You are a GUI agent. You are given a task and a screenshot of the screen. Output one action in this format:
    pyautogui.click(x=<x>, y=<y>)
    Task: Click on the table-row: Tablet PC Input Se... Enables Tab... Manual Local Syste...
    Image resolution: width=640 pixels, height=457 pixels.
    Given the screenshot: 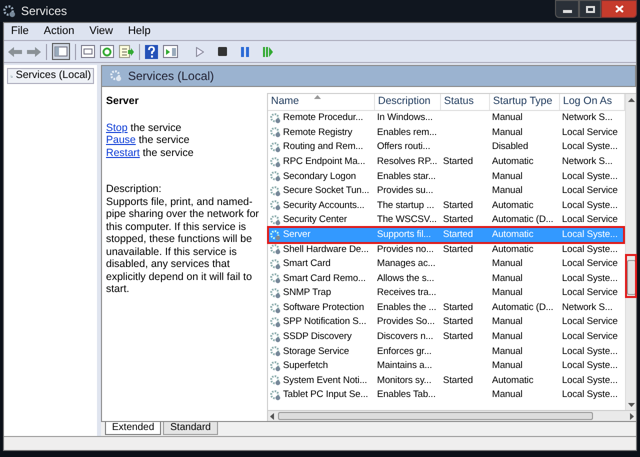 What is the action you would take?
    pyautogui.click(x=446, y=395)
    